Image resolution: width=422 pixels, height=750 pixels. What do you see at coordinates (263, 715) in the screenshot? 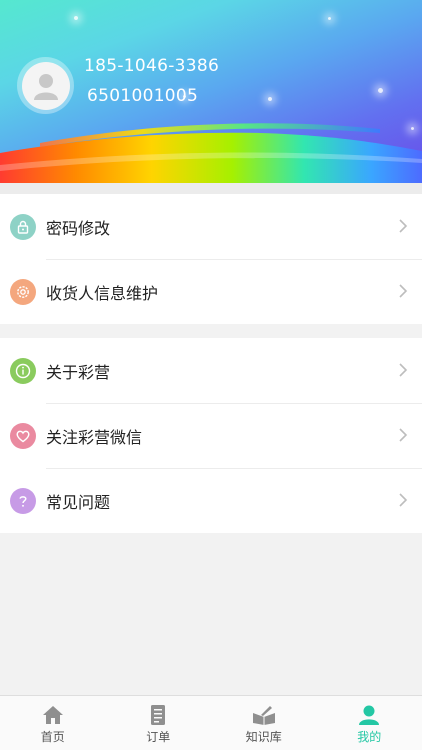
I see `book-icon` at bounding box center [263, 715].